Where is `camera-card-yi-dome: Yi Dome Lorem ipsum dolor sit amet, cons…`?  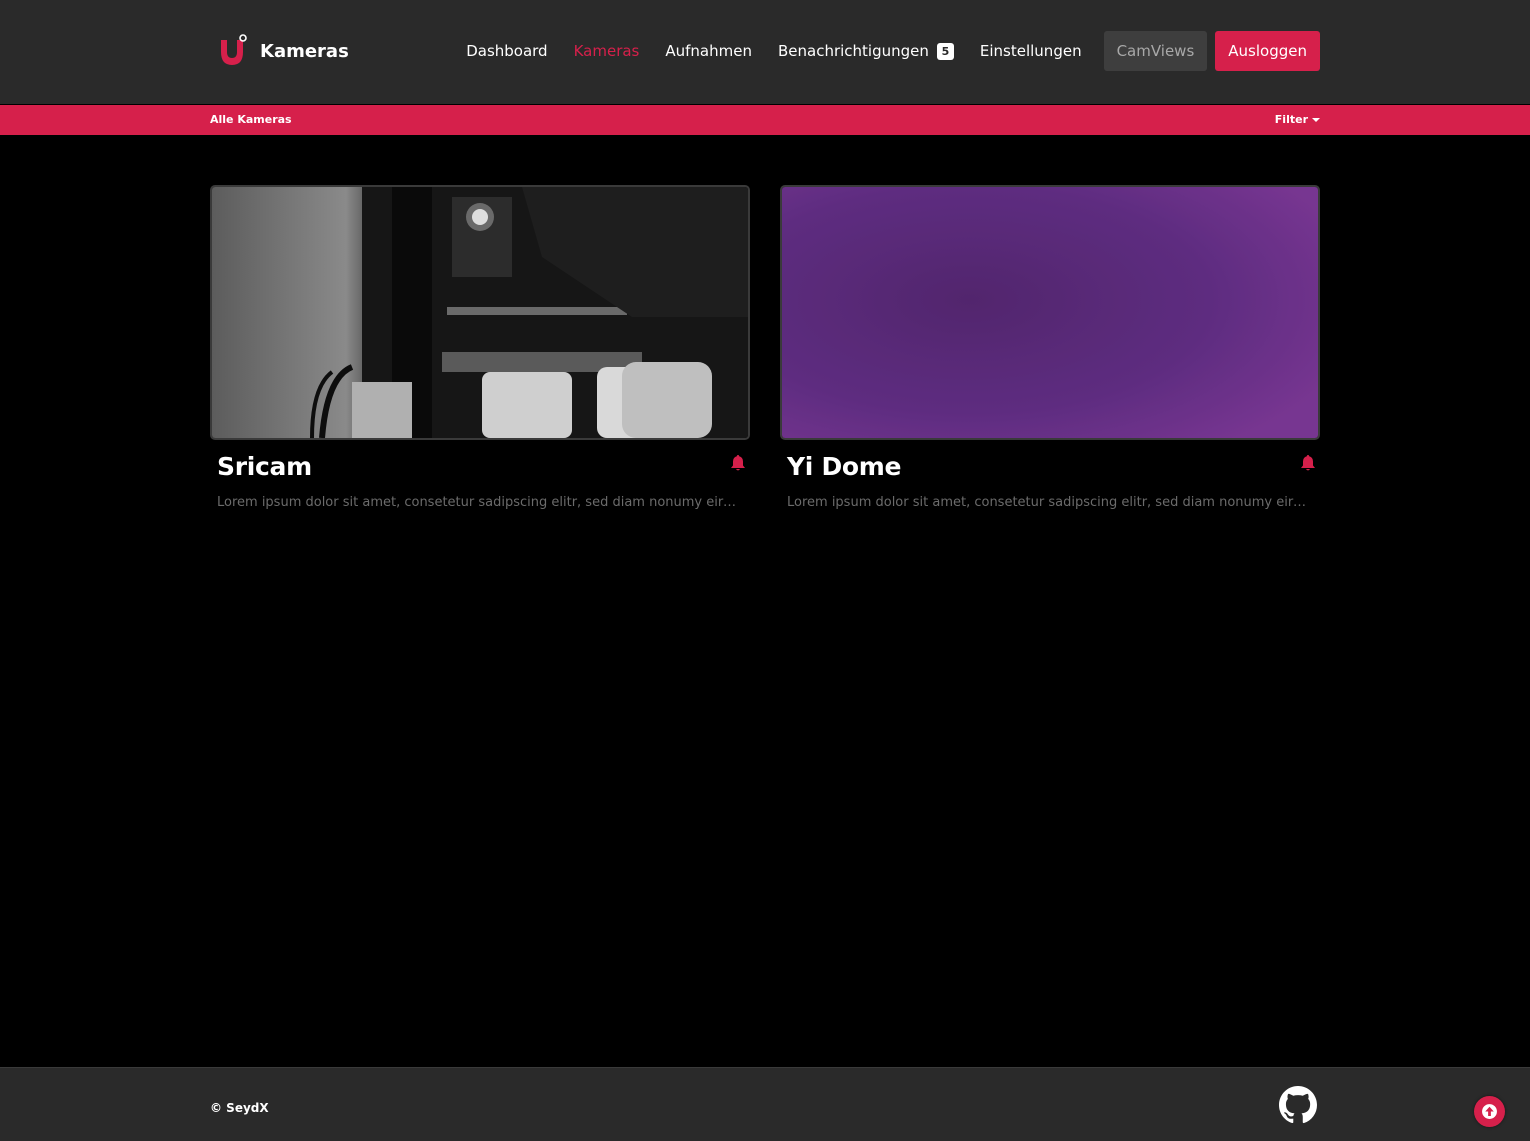 camera-card-yi-dome: Yi Dome Lorem ipsum dolor sit amet, cons… is located at coordinates (1050, 347).